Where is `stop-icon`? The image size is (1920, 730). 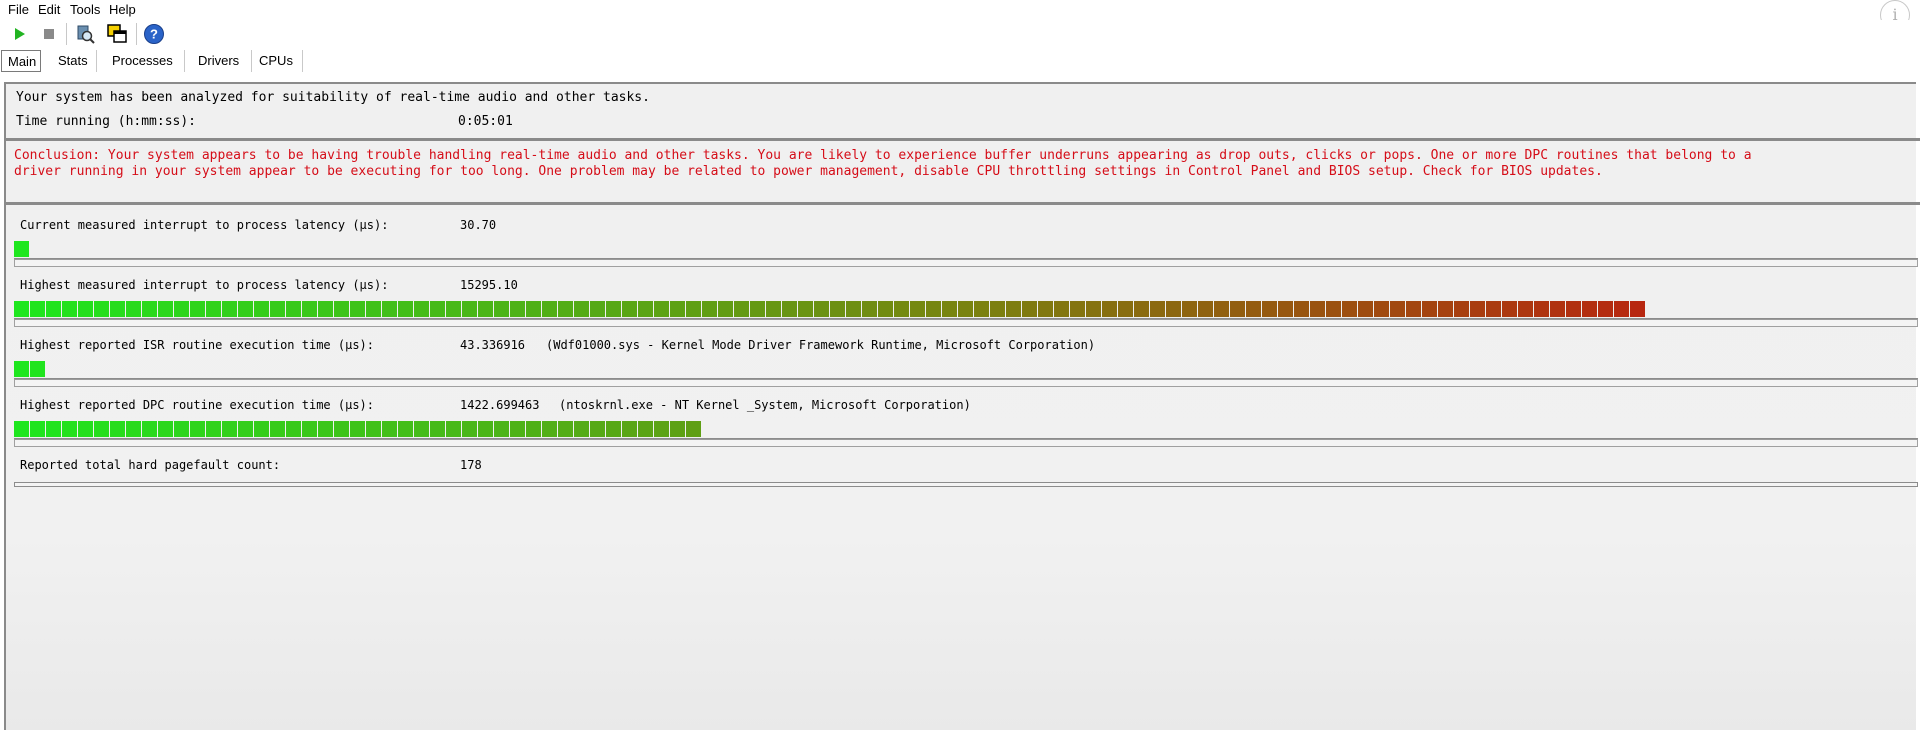 stop-icon is located at coordinates (49, 34).